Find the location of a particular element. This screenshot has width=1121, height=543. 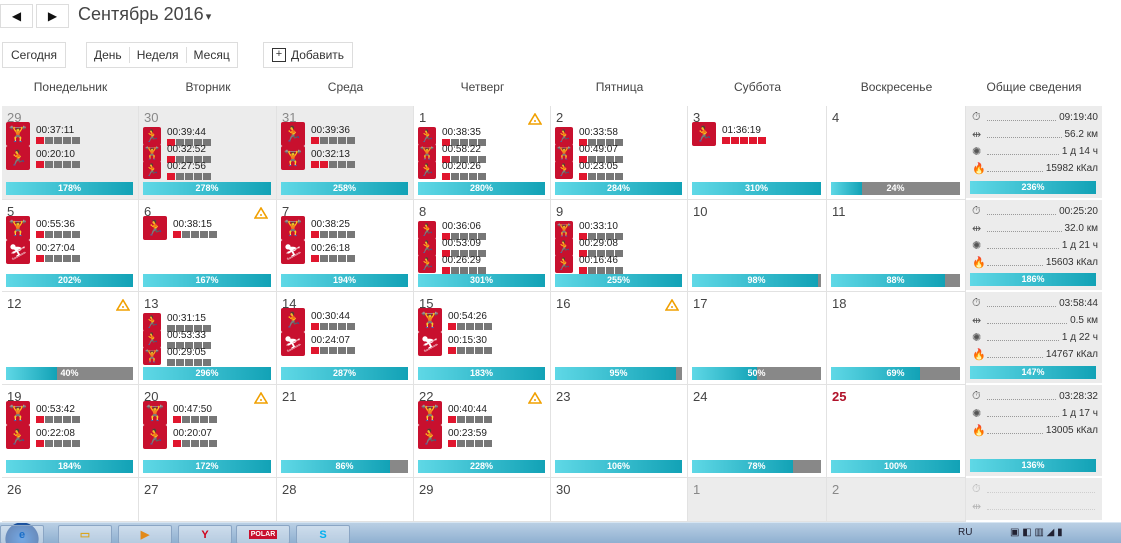

day-cell: 3 🏃 01:36:19 310% is located at coordinates (757, 153).